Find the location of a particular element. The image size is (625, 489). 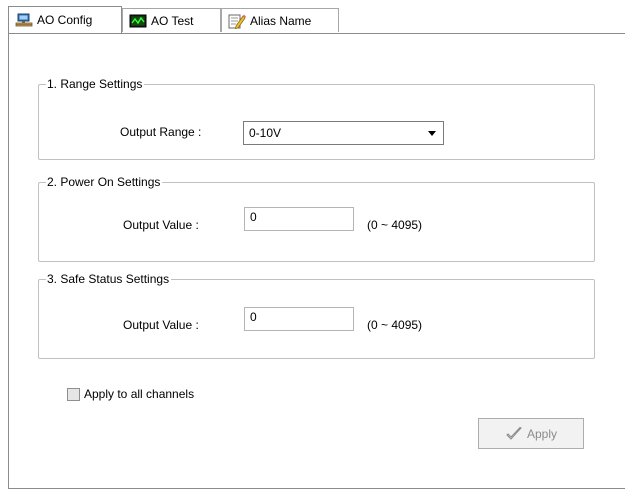

chevron-down-icon is located at coordinates (432, 133).